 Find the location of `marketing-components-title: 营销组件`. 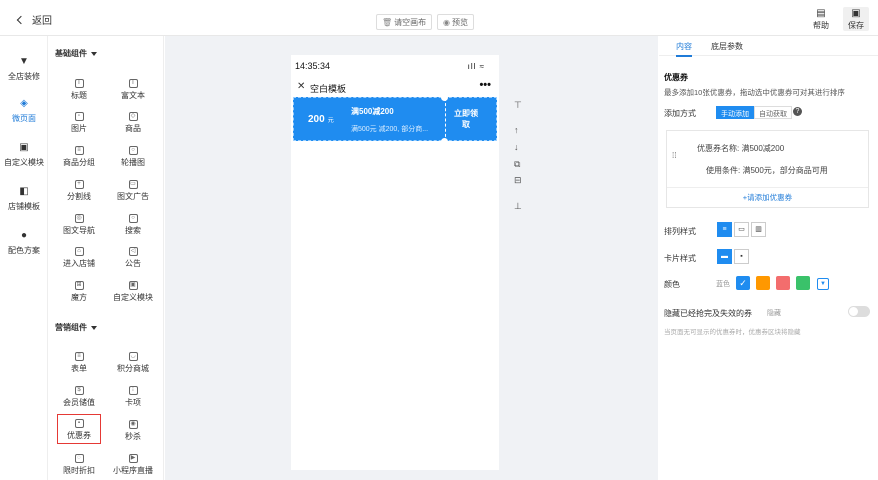

marketing-components-title: 营销组件 is located at coordinates (71, 327).